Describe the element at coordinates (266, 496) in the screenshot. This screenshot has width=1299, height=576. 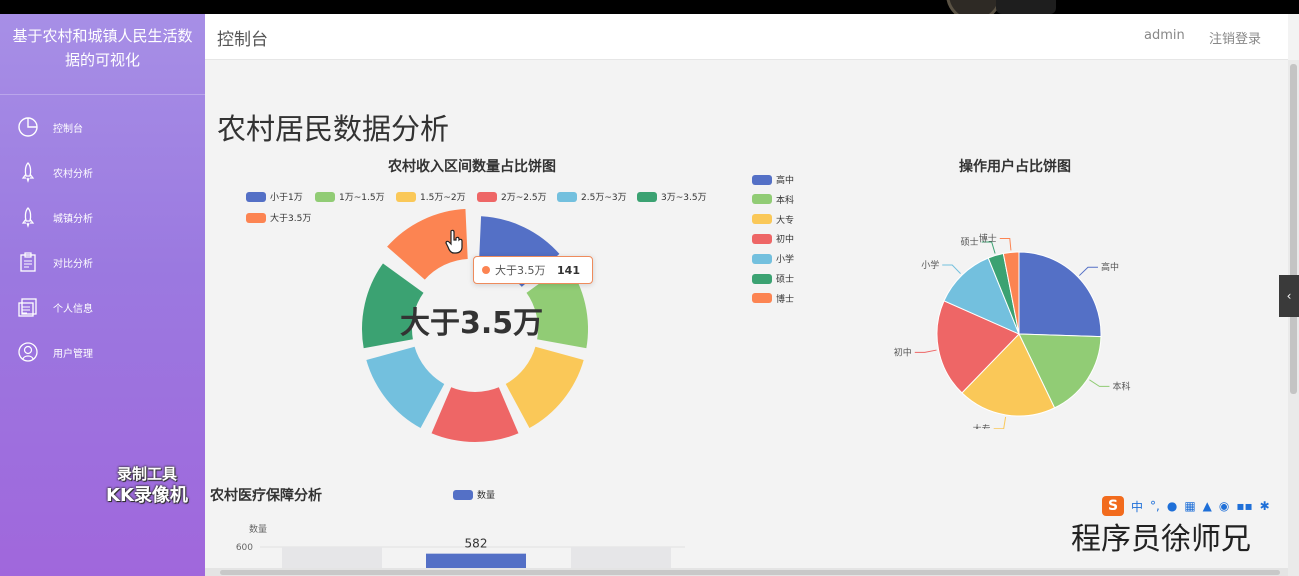
I see `bar-chart-title: 农村医疗保障分析` at that location.